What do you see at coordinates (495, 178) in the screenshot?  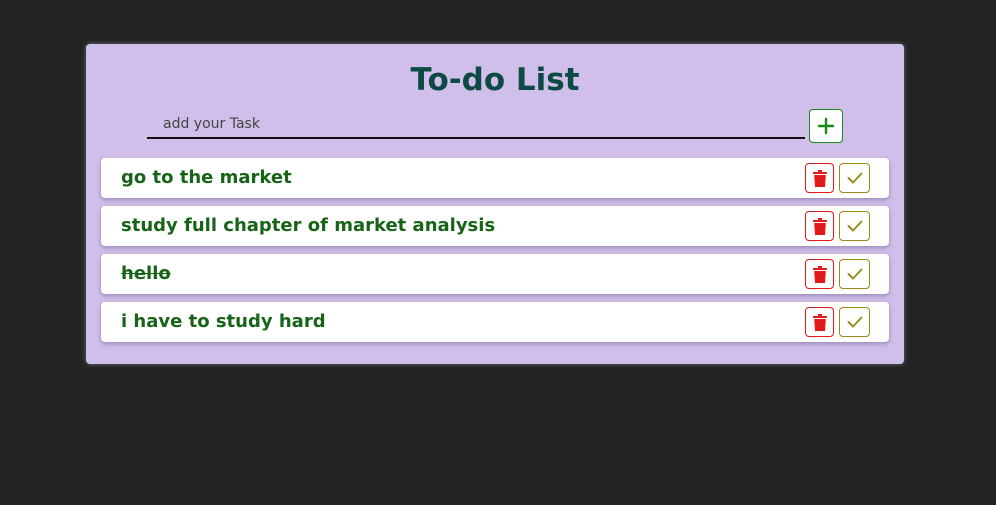 I see `task-item: go to the market` at bounding box center [495, 178].